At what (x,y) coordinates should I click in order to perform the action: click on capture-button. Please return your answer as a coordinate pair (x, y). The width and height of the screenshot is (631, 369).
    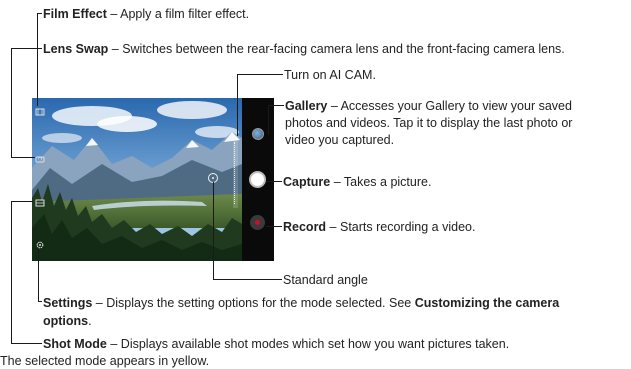
    Looking at the image, I should click on (257, 179).